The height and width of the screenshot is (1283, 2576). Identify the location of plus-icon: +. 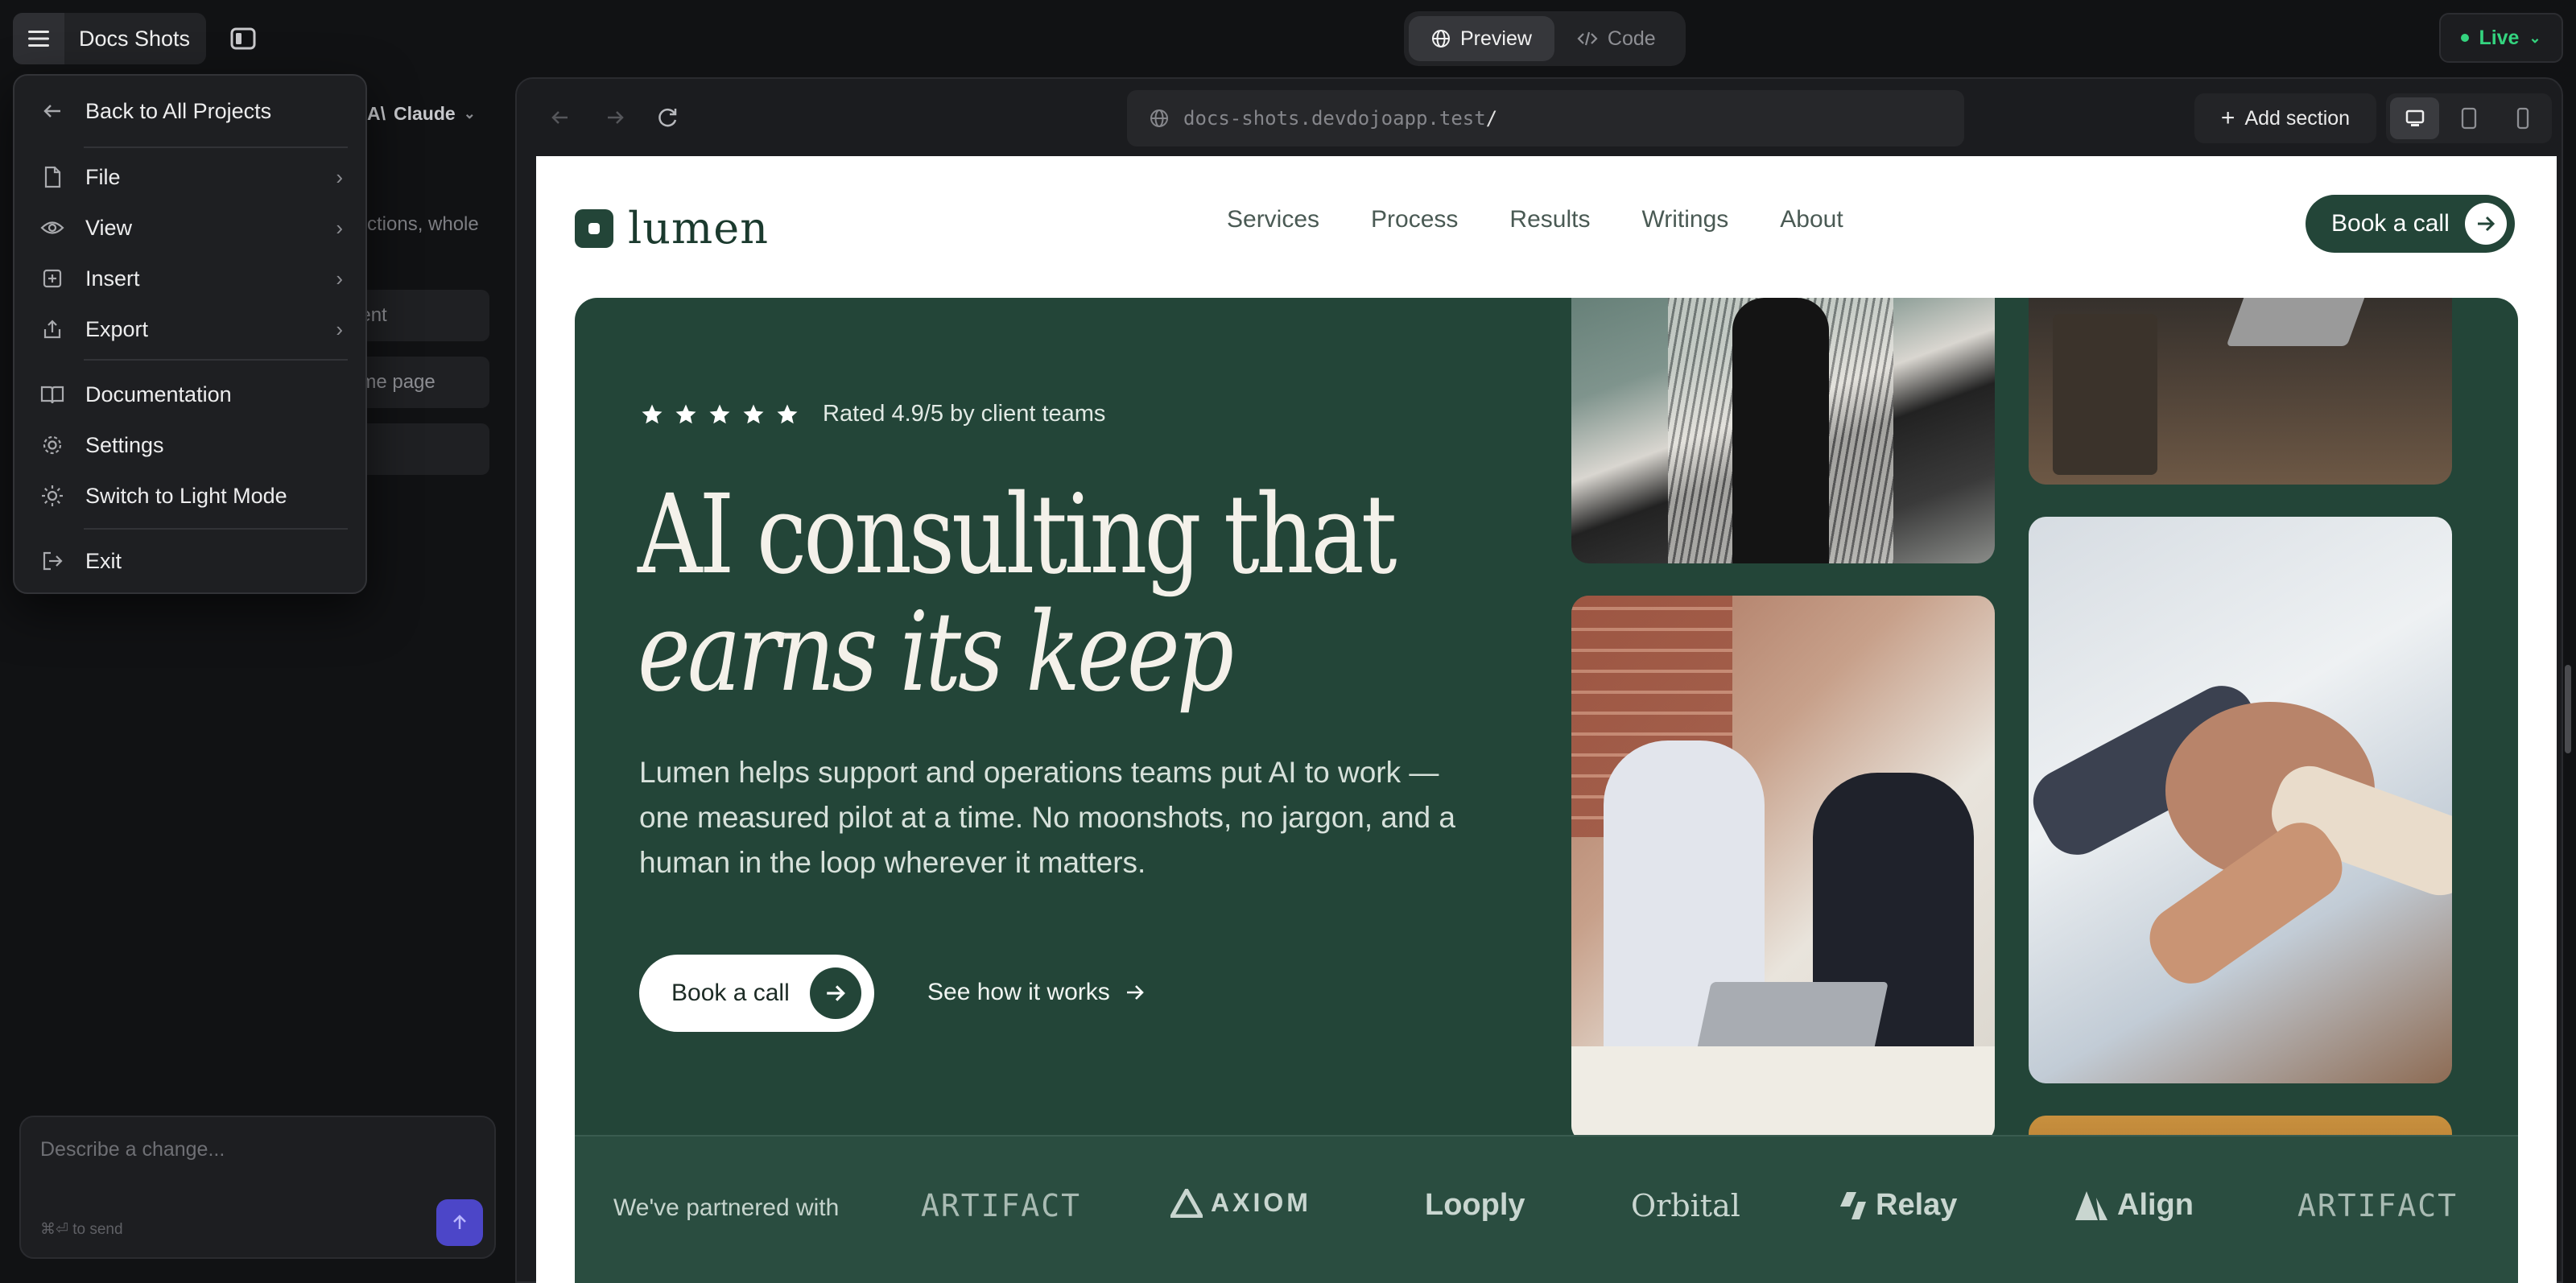
(2227, 118).